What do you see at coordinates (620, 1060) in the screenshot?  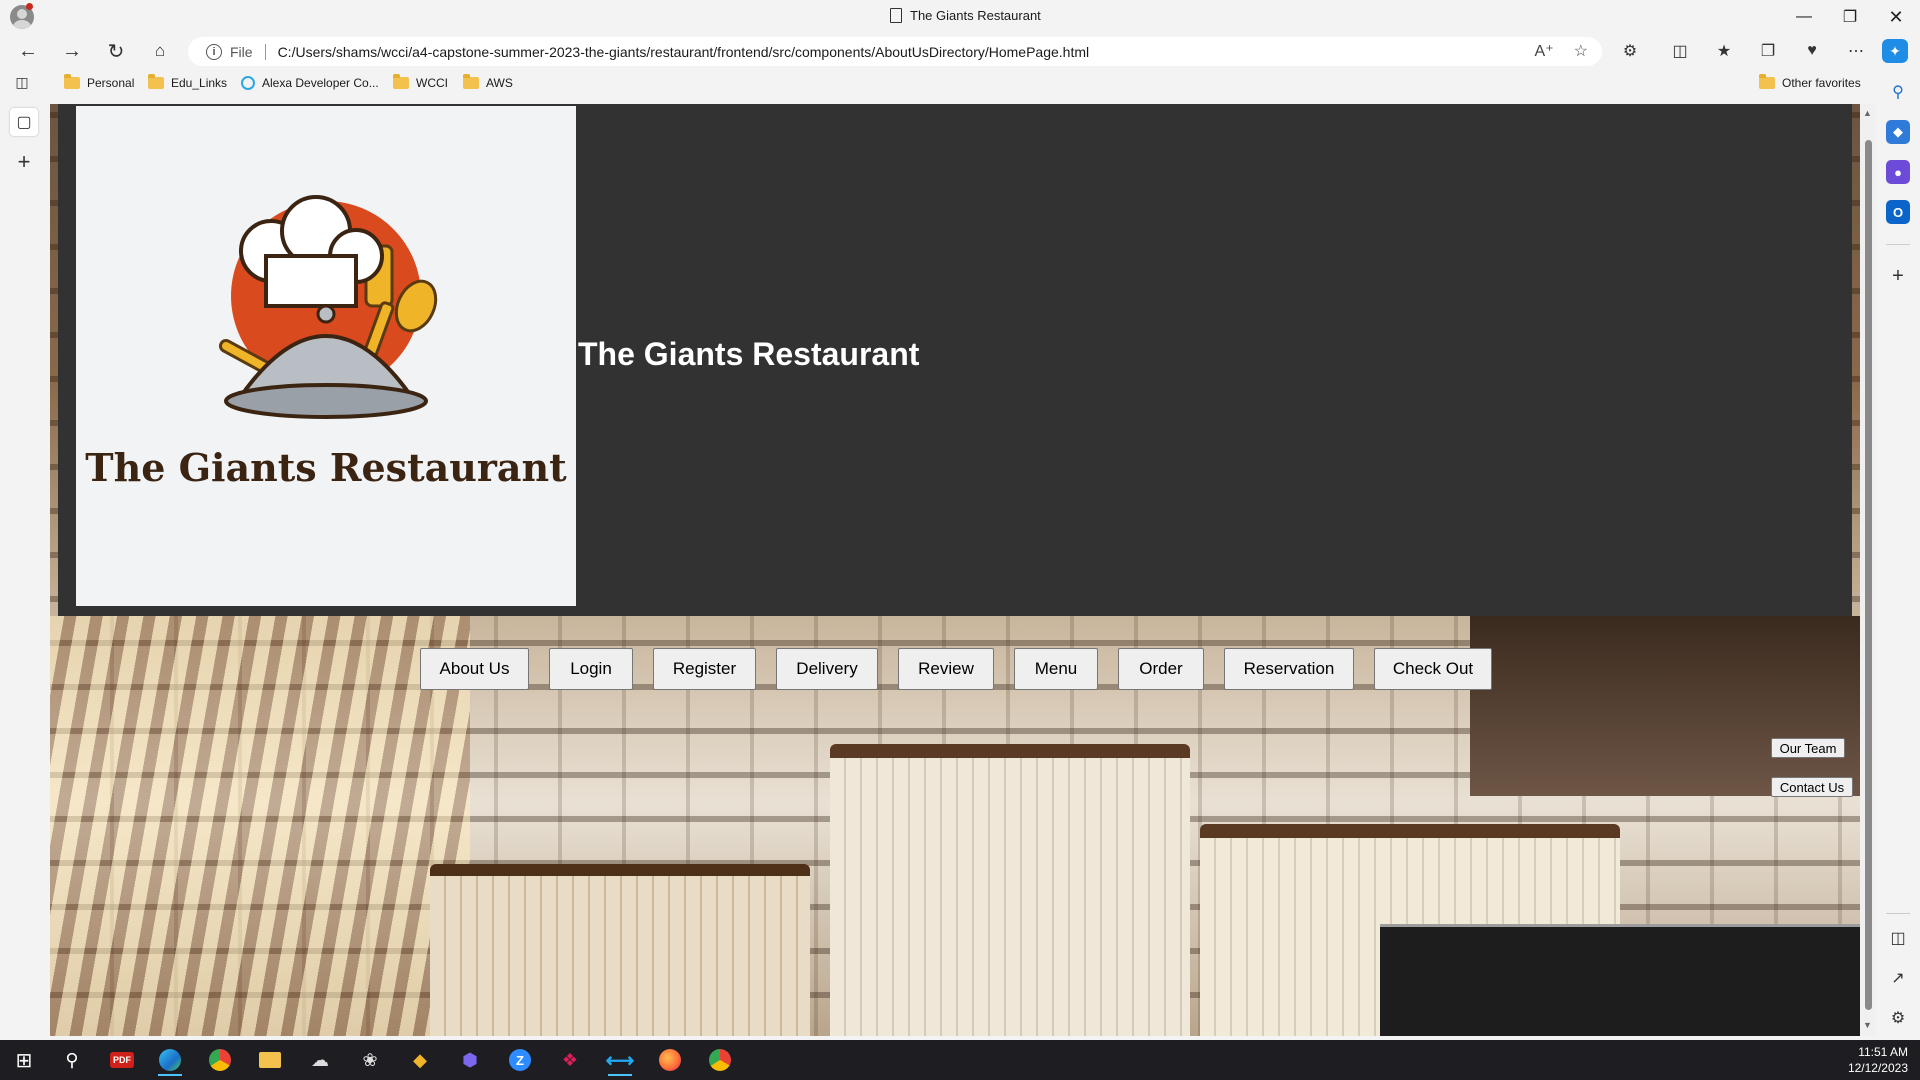 I see `vscode-app-icon: ⟷` at bounding box center [620, 1060].